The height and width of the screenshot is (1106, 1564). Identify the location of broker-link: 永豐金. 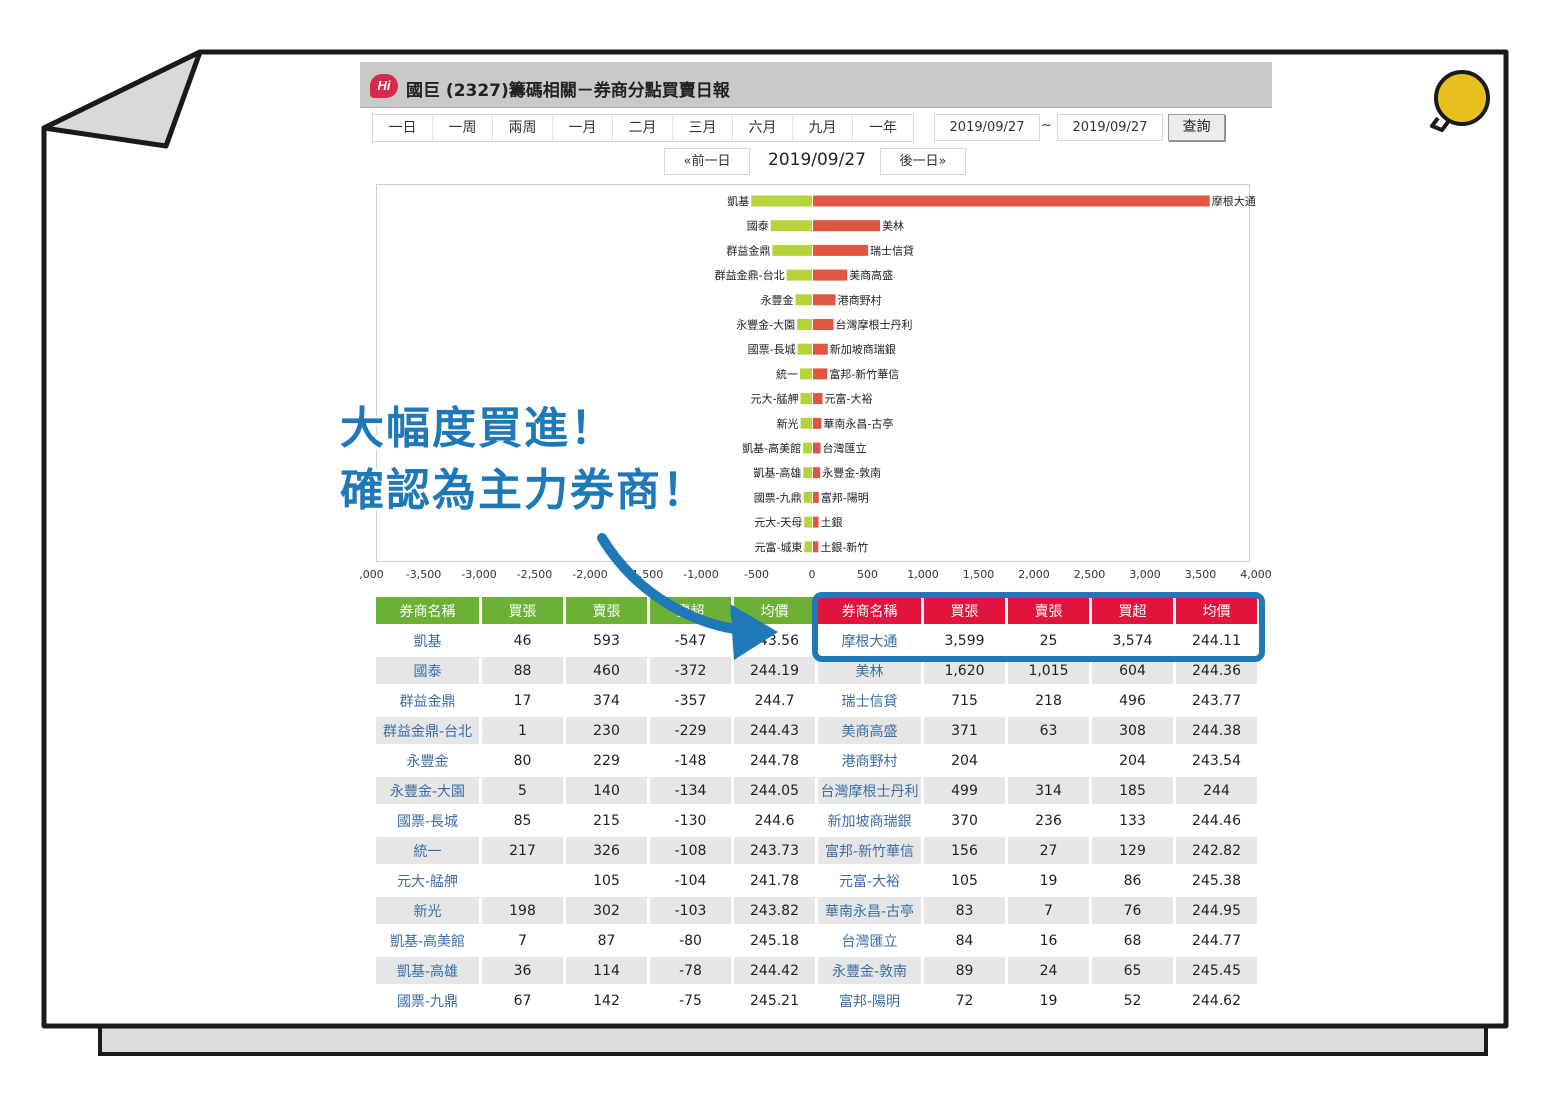
(427, 760).